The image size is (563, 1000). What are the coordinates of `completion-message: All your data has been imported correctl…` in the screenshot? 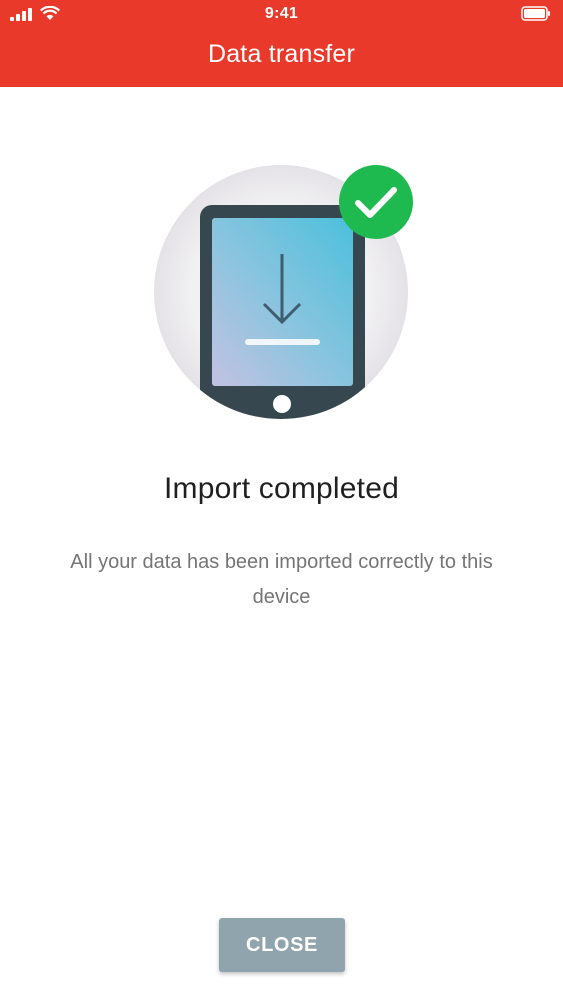 It's located at (281, 579).